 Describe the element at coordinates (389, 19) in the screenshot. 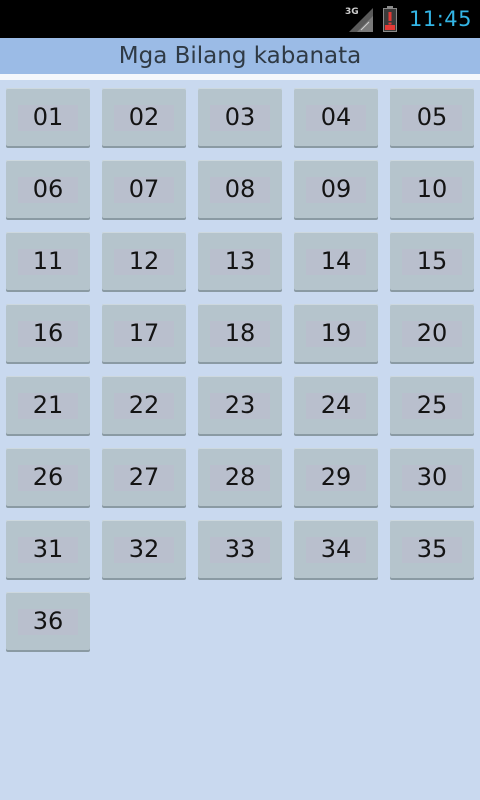

I see `battery-alert-icon` at that location.